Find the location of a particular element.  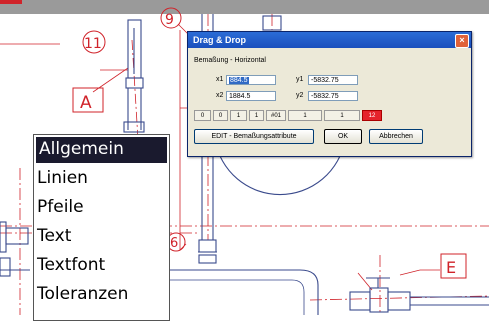

x1-field: 884.5 is located at coordinates (251, 80).